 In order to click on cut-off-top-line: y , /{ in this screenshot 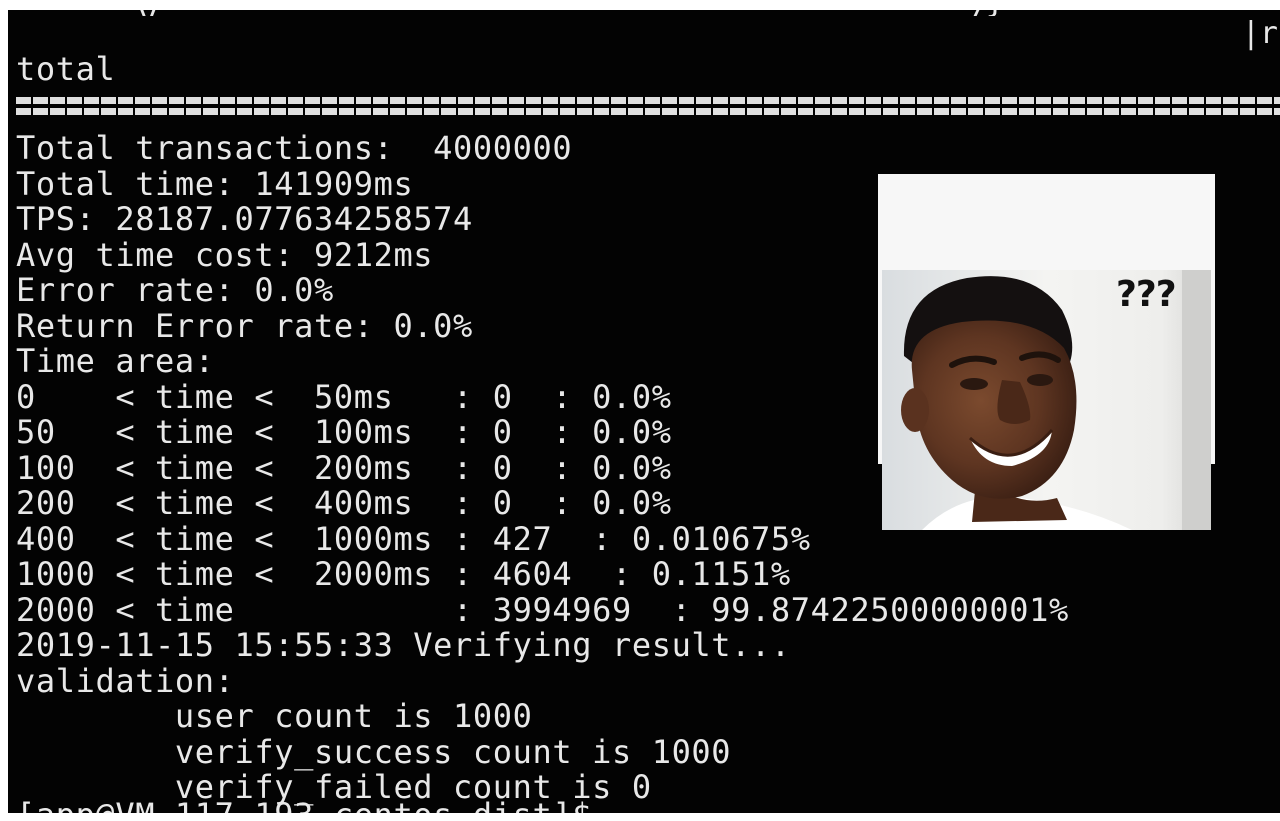, I will do `click(644, 13)`.